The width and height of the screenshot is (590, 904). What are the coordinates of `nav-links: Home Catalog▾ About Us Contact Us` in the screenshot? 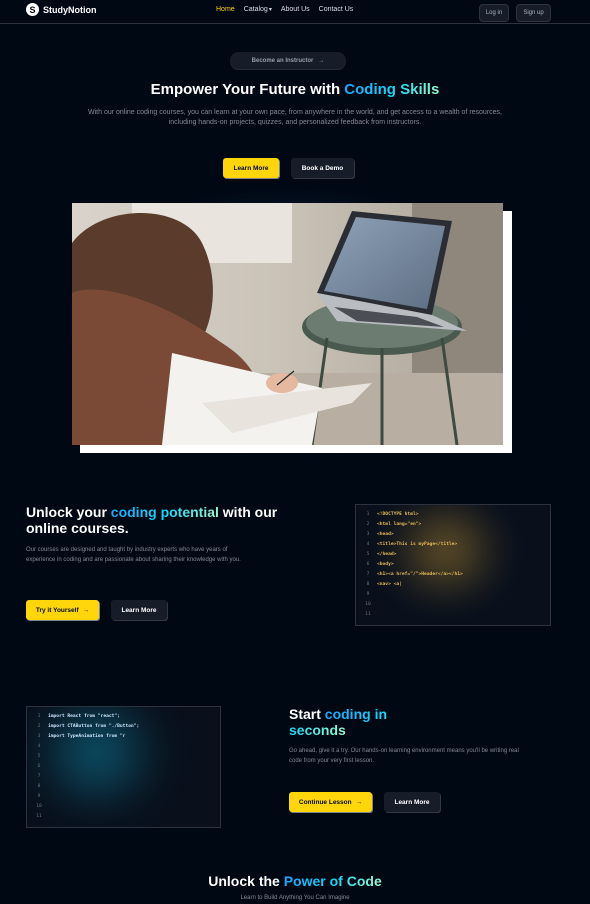 It's located at (284, 9).